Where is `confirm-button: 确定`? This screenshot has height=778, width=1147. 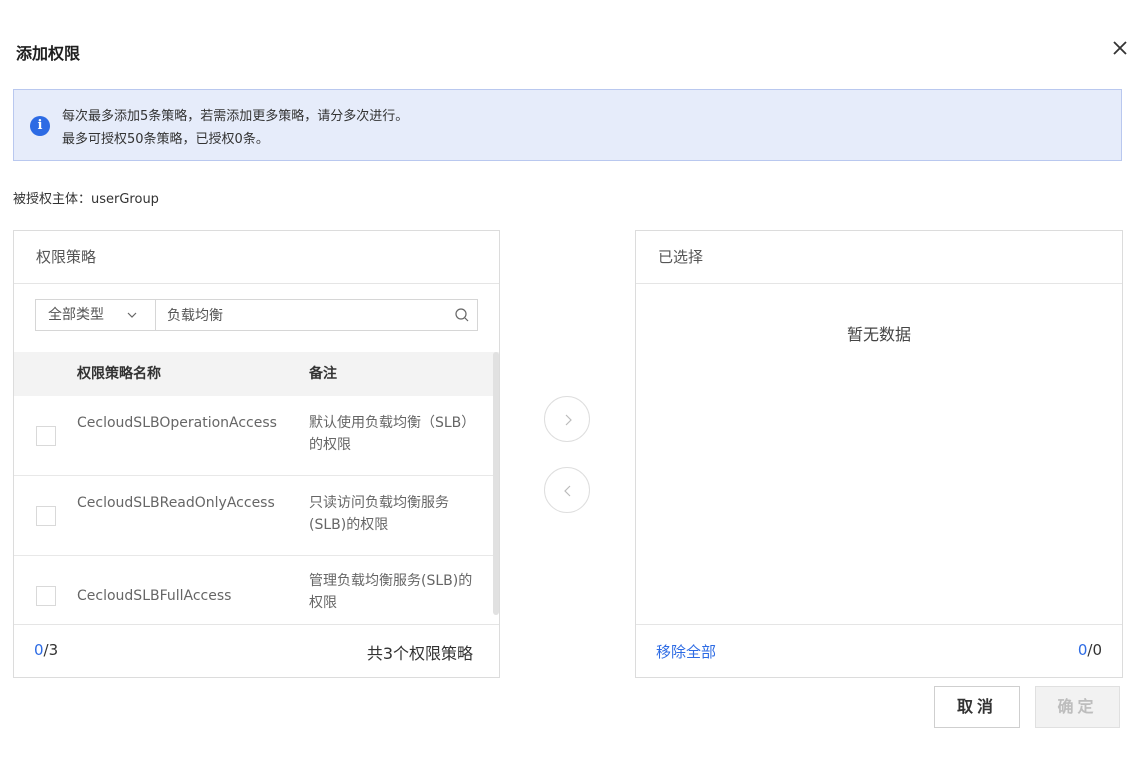
confirm-button: 确定 is located at coordinates (1077, 707).